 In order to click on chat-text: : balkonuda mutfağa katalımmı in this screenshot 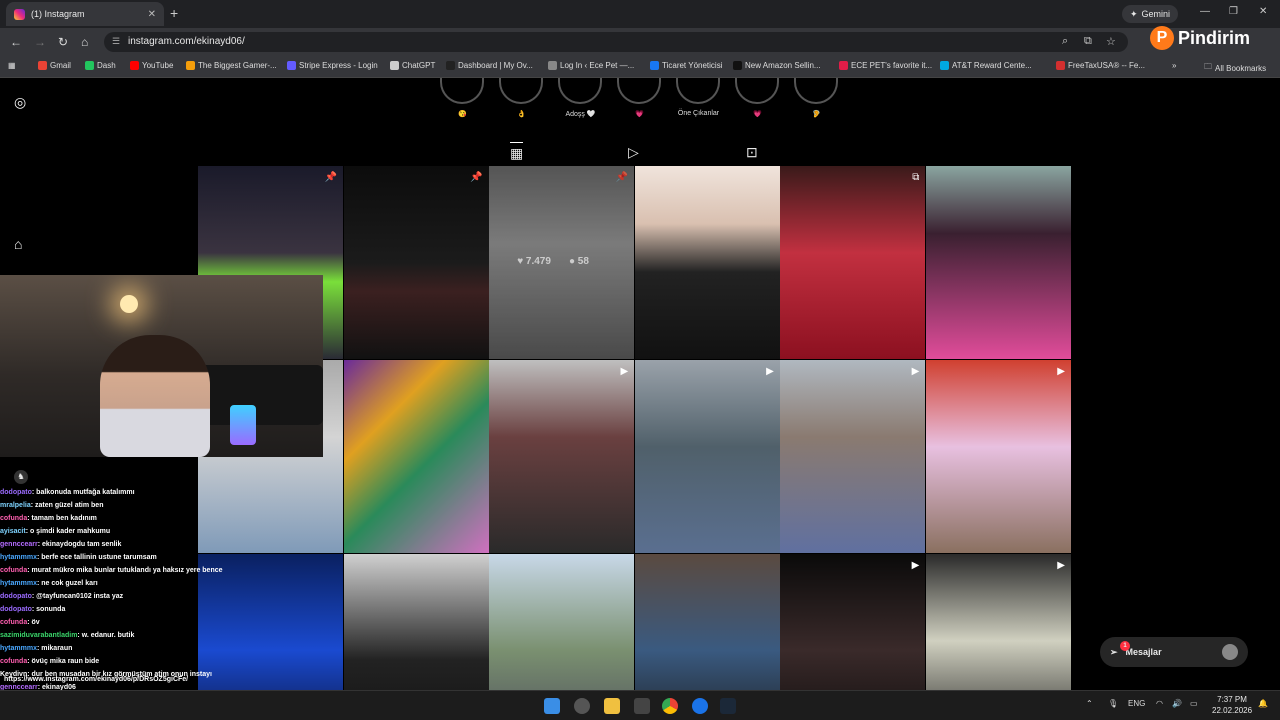, I will do `click(83, 492)`.